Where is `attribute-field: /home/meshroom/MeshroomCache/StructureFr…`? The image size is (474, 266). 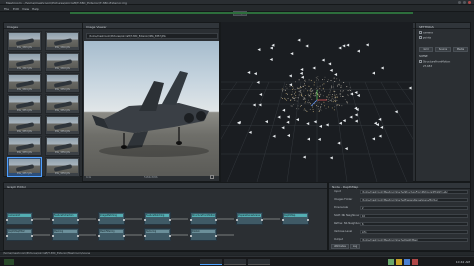
attribute-field: /home/meshroom/MeshroomCache/StructureFr… is located at coordinates (414, 191).